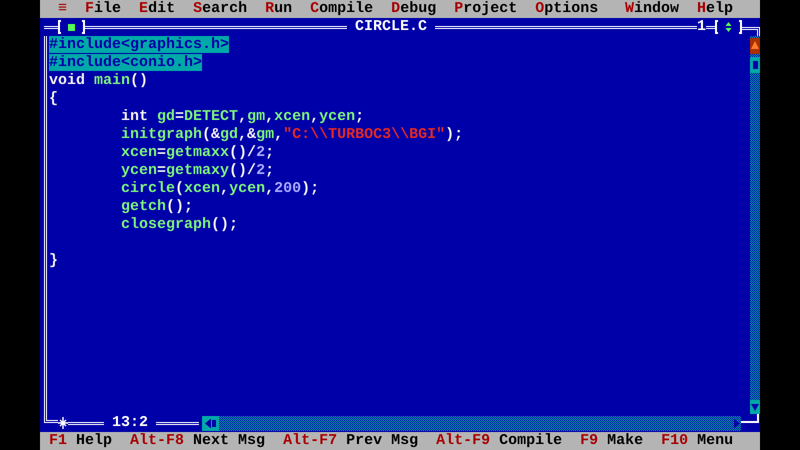 The width and height of the screenshot is (800, 450). What do you see at coordinates (350, 441) in the screenshot?
I see `shortcut-hint: Alt-F7 Prev Msg` at bounding box center [350, 441].